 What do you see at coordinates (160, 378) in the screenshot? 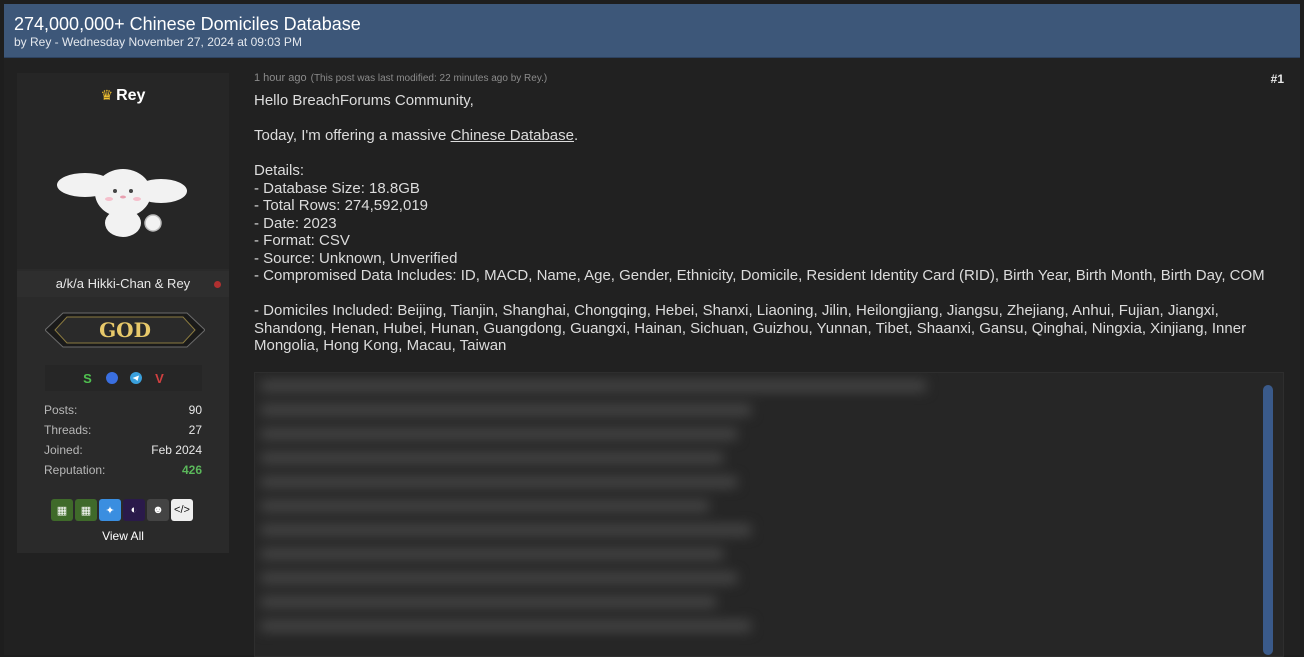
I see `v-icon: V` at bounding box center [160, 378].